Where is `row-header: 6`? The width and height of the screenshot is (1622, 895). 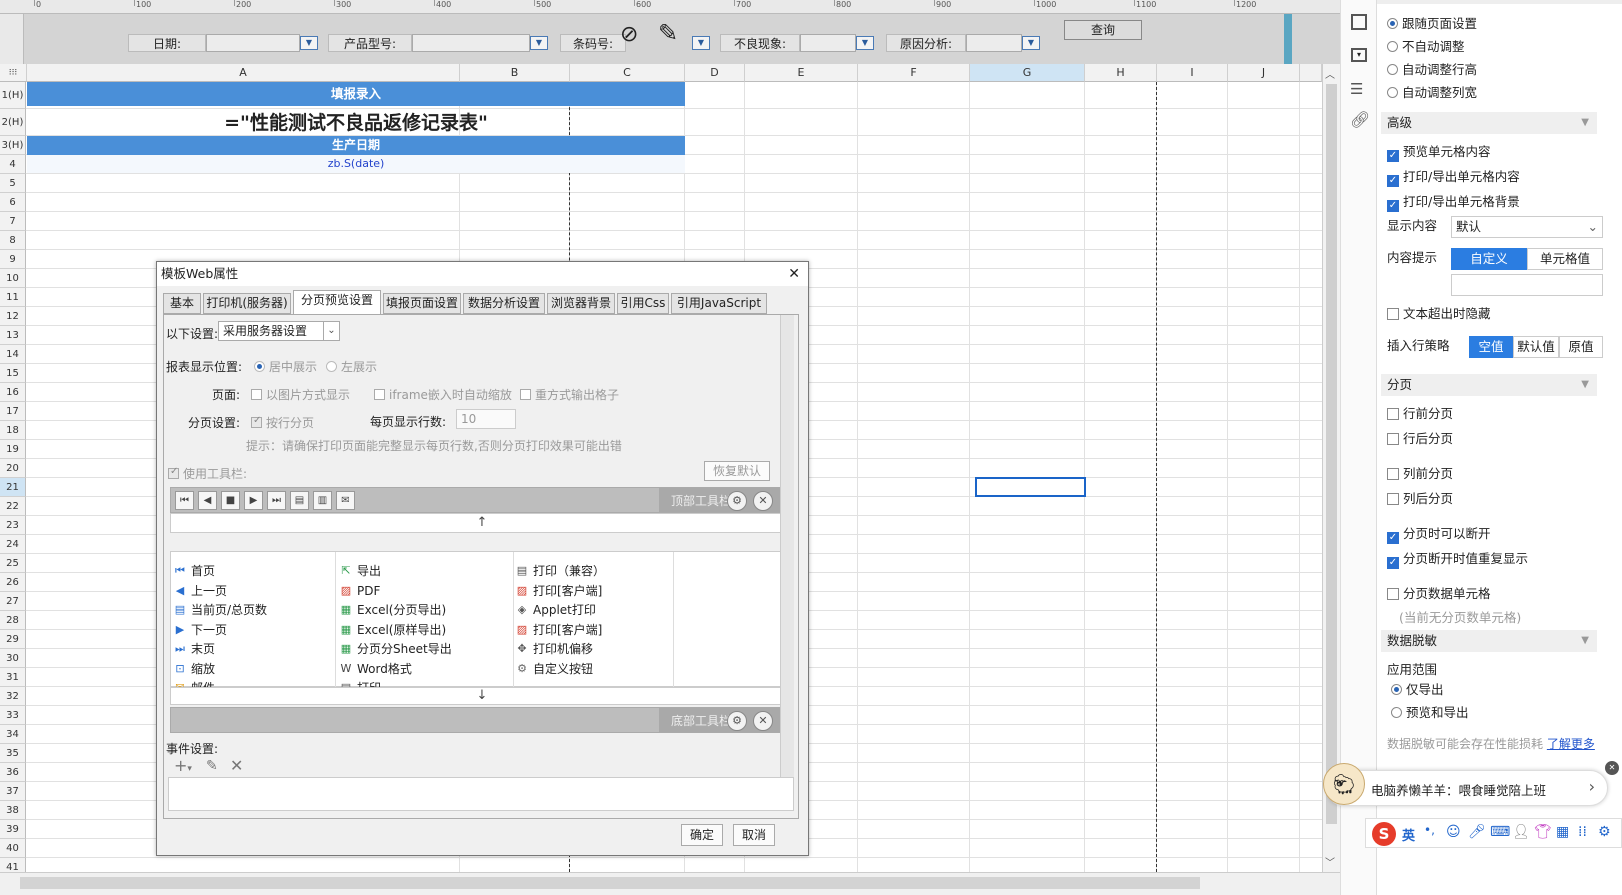
row-header: 6 is located at coordinates (13, 202).